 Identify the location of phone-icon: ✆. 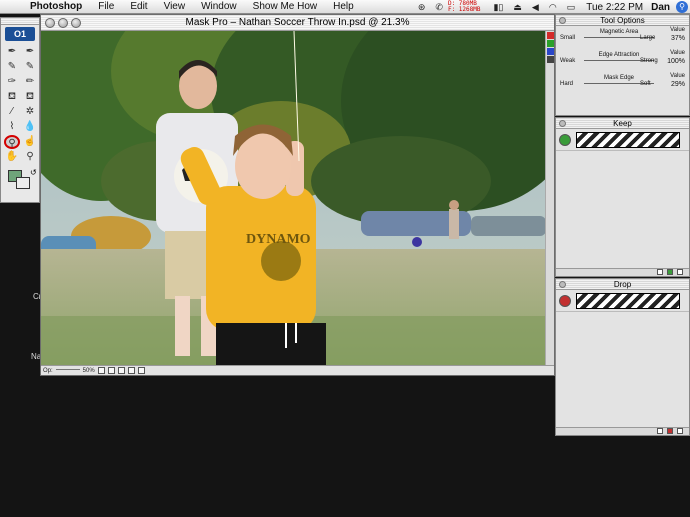
(439, 7).